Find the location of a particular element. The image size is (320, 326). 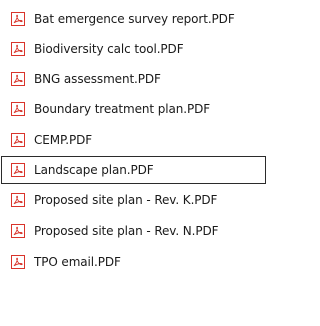

file-name: TPO email.PDF is located at coordinates (77, 262).